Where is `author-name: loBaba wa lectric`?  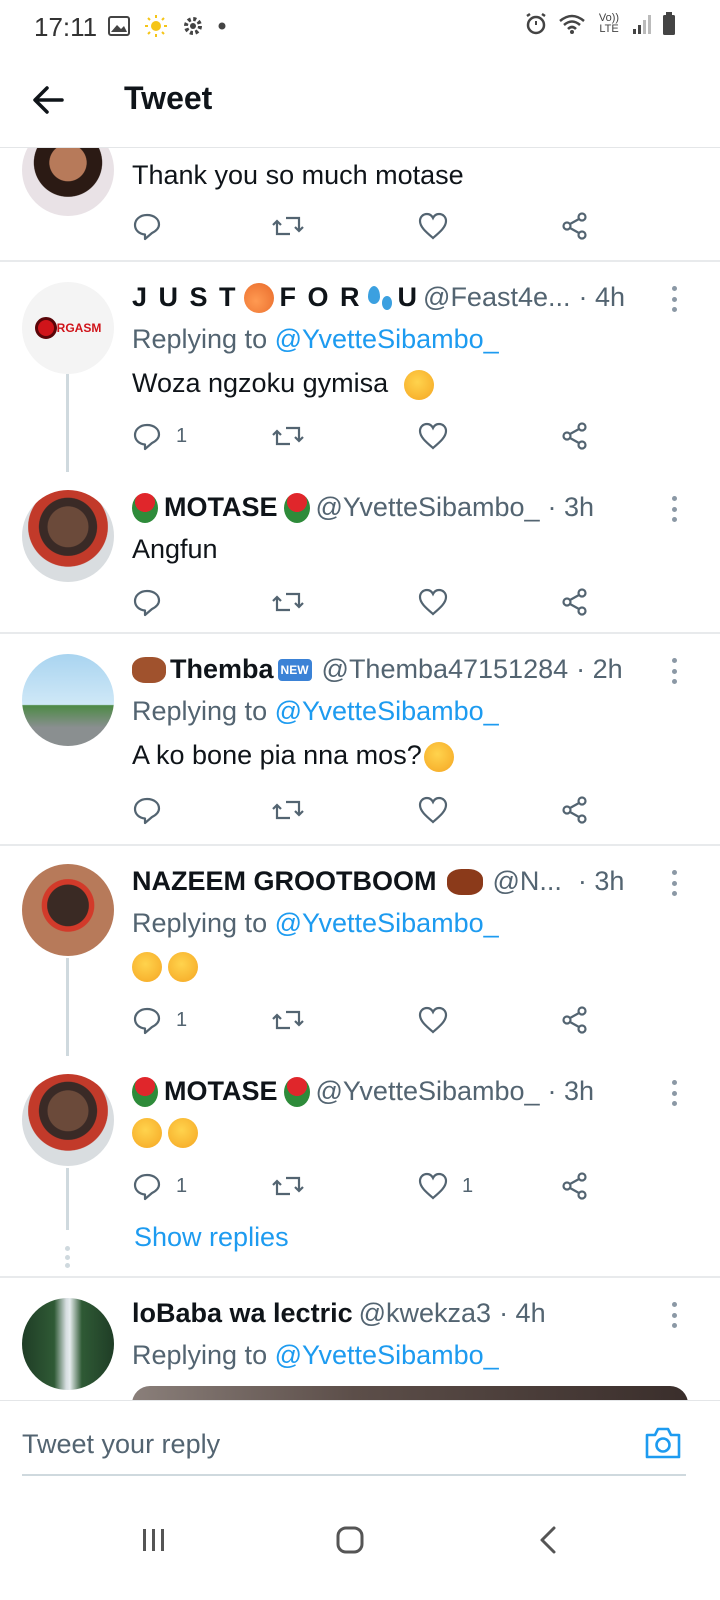
author-name: loBaba wa lectric is located at coordinates (242, 1313).